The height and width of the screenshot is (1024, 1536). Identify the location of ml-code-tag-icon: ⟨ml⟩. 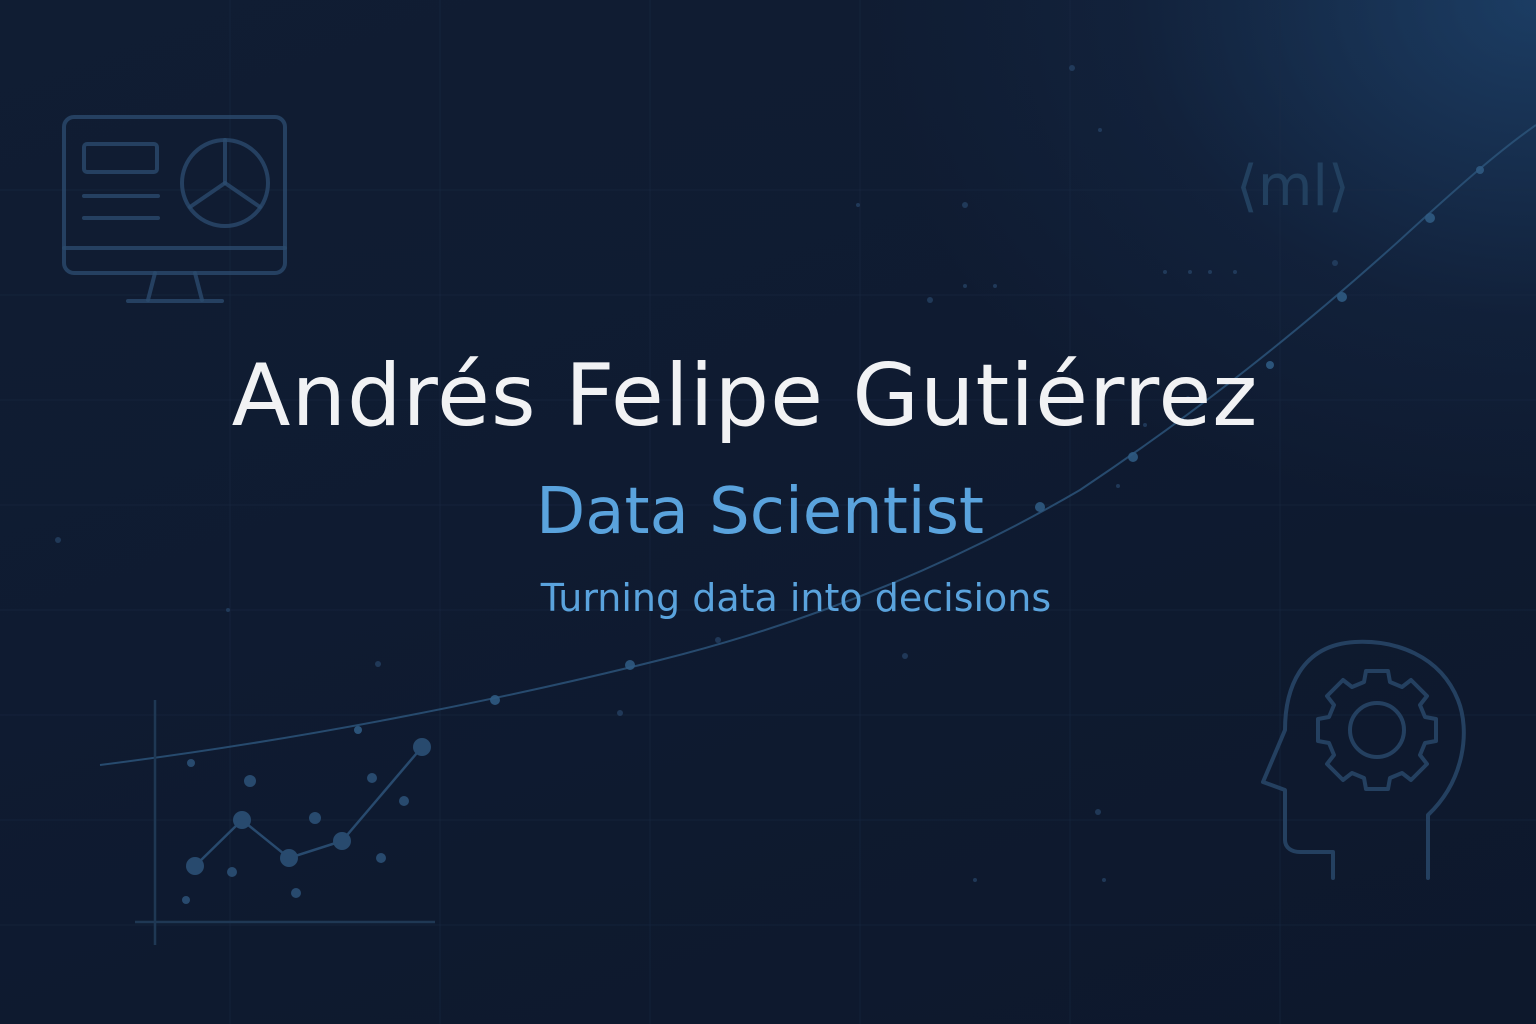
(1293, 186).